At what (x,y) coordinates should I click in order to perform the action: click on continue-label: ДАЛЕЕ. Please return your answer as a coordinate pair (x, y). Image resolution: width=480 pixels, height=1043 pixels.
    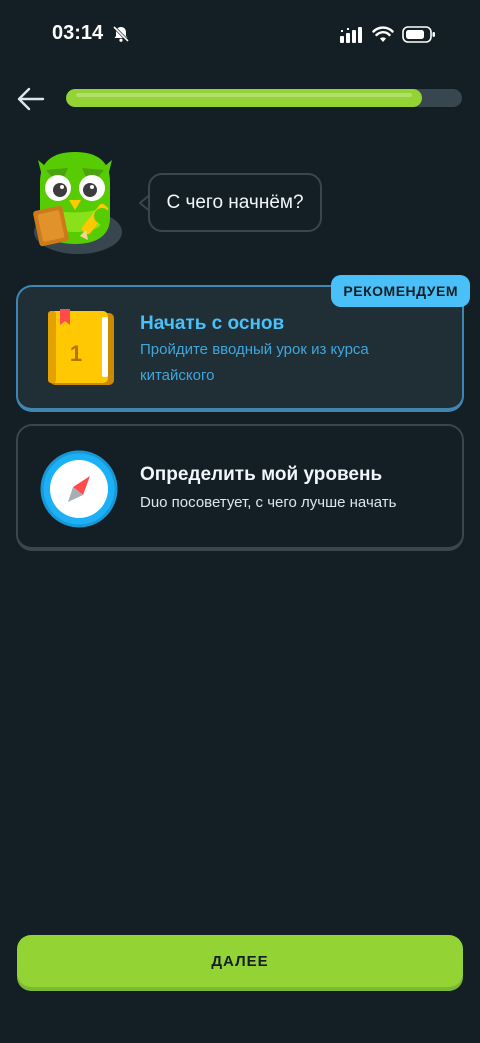
    Looking at the image, I should click on (240, 961).